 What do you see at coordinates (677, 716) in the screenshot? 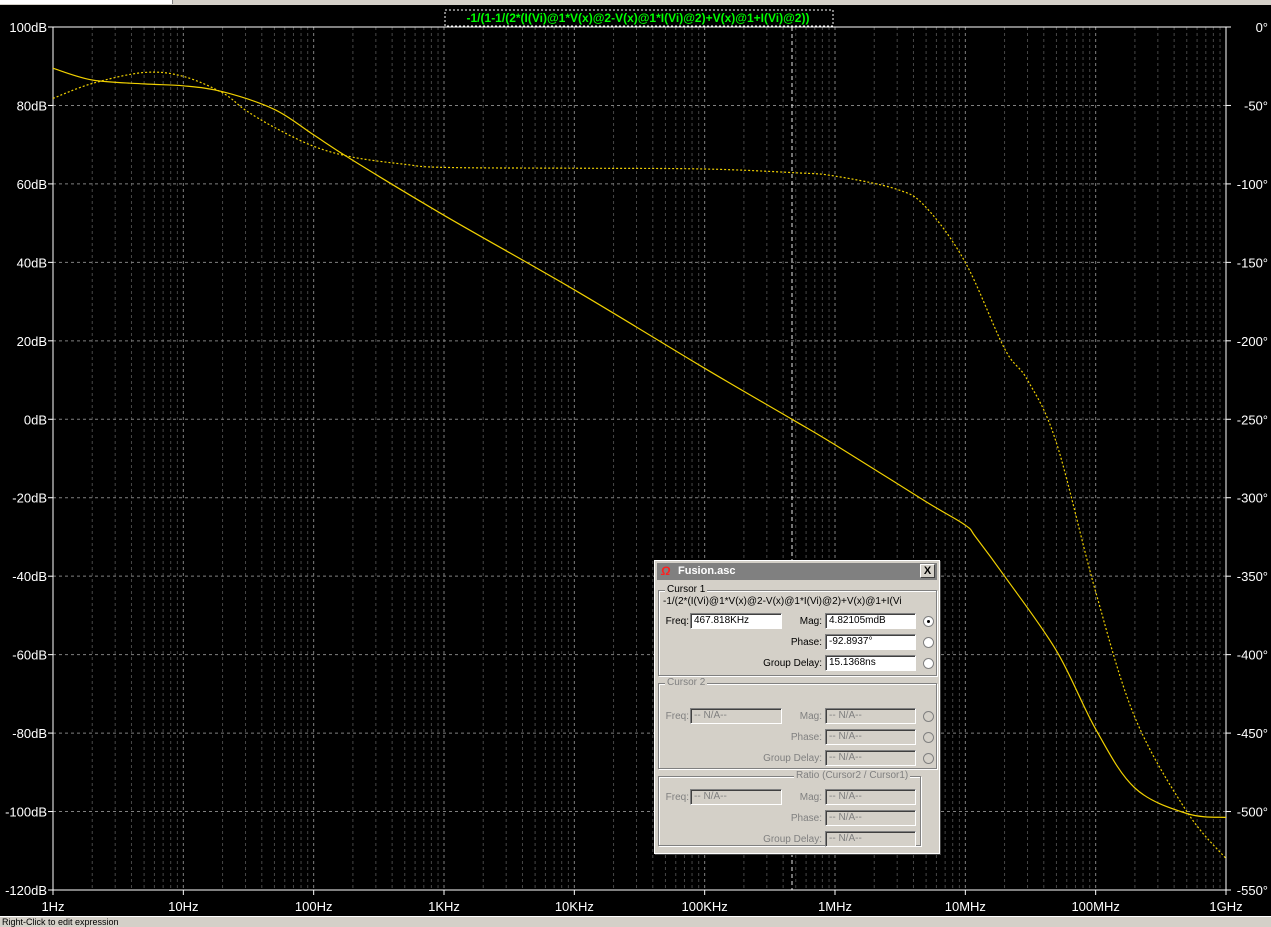
I see `cursor2-freq-label: Freq:` at bounding box center [677, 716].